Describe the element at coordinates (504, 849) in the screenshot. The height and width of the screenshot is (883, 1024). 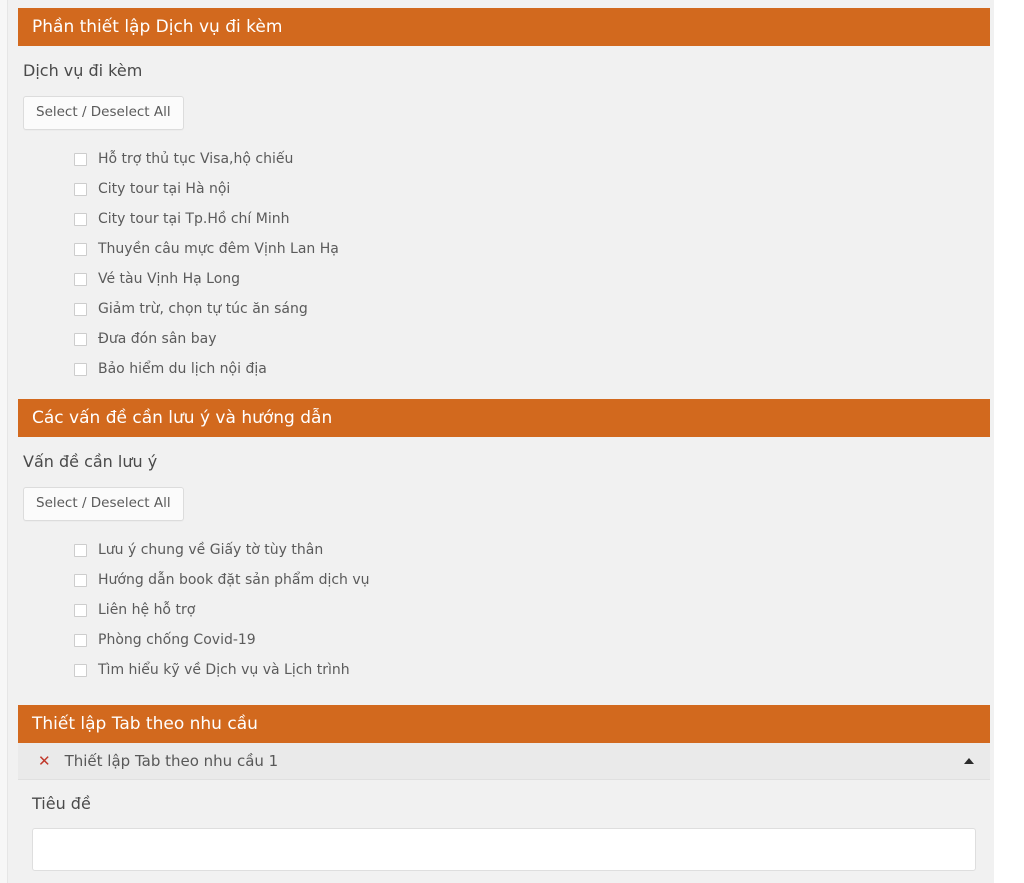
I see `title-input` at that location.